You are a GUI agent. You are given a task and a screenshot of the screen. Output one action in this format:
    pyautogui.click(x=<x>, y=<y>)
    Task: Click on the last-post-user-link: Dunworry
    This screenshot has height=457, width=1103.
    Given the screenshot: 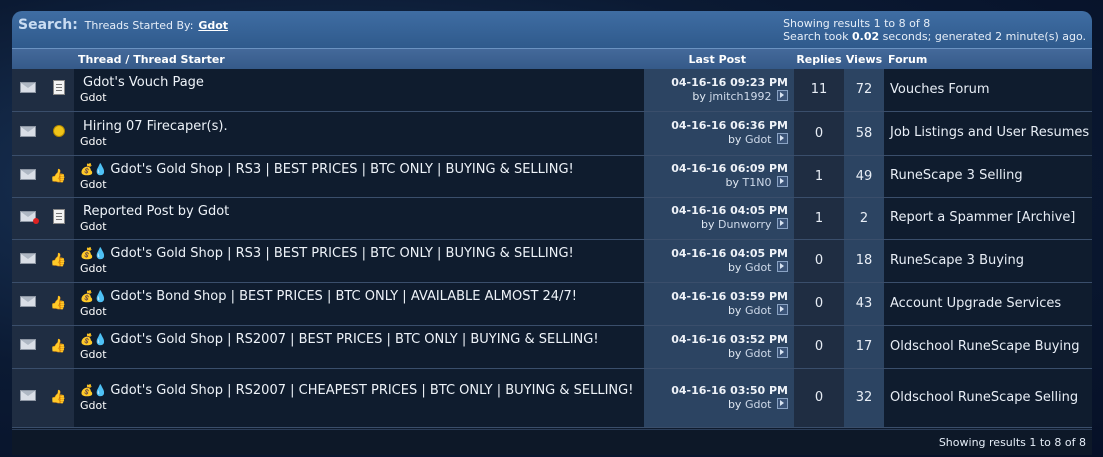 What is the action you would take?
    pyautogui.click(x=745, y=224)
    